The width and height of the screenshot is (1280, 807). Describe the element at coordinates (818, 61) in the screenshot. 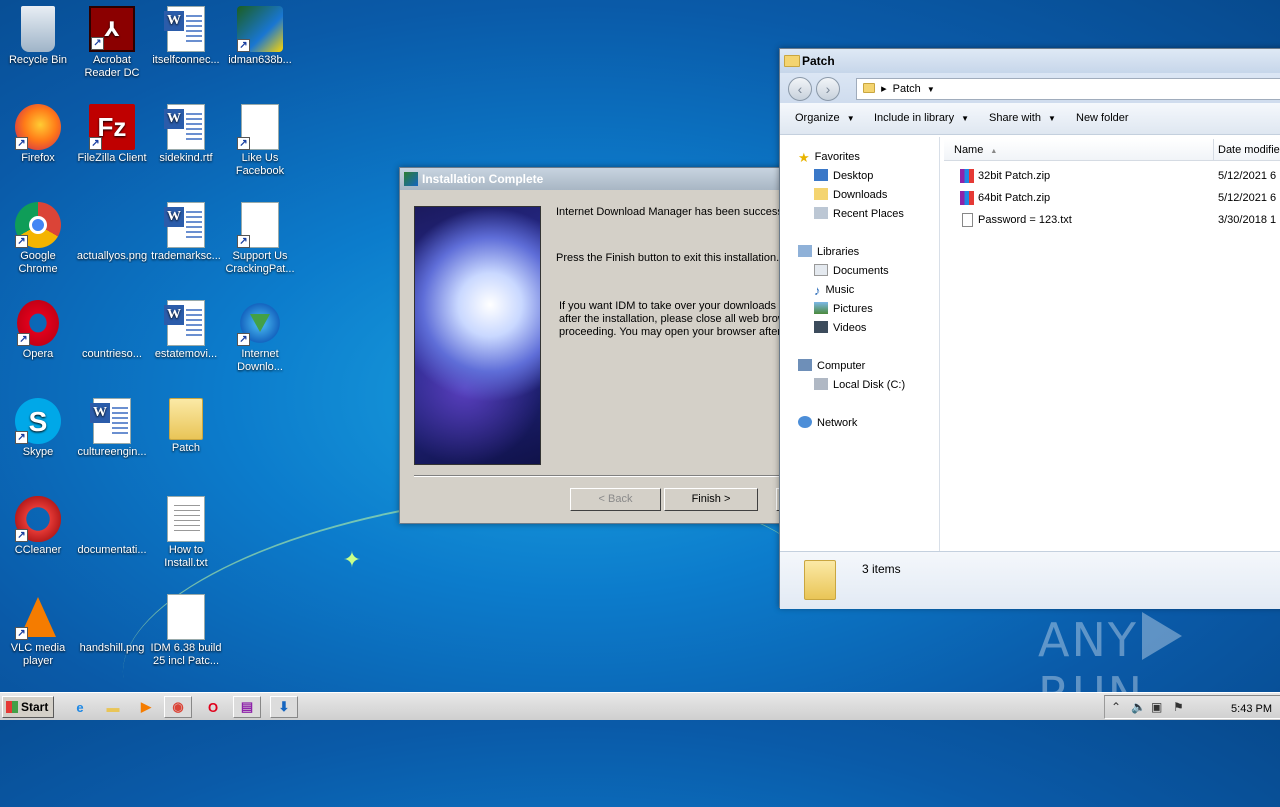

I see `explorer-title: Patch` at that location.